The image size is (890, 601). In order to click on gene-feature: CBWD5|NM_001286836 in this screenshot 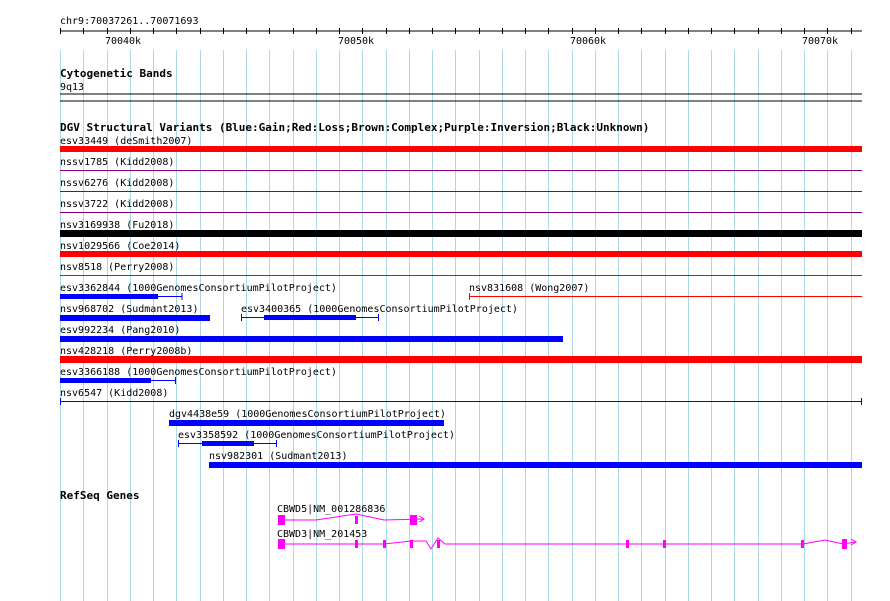, I will do `click(351, 514)`.